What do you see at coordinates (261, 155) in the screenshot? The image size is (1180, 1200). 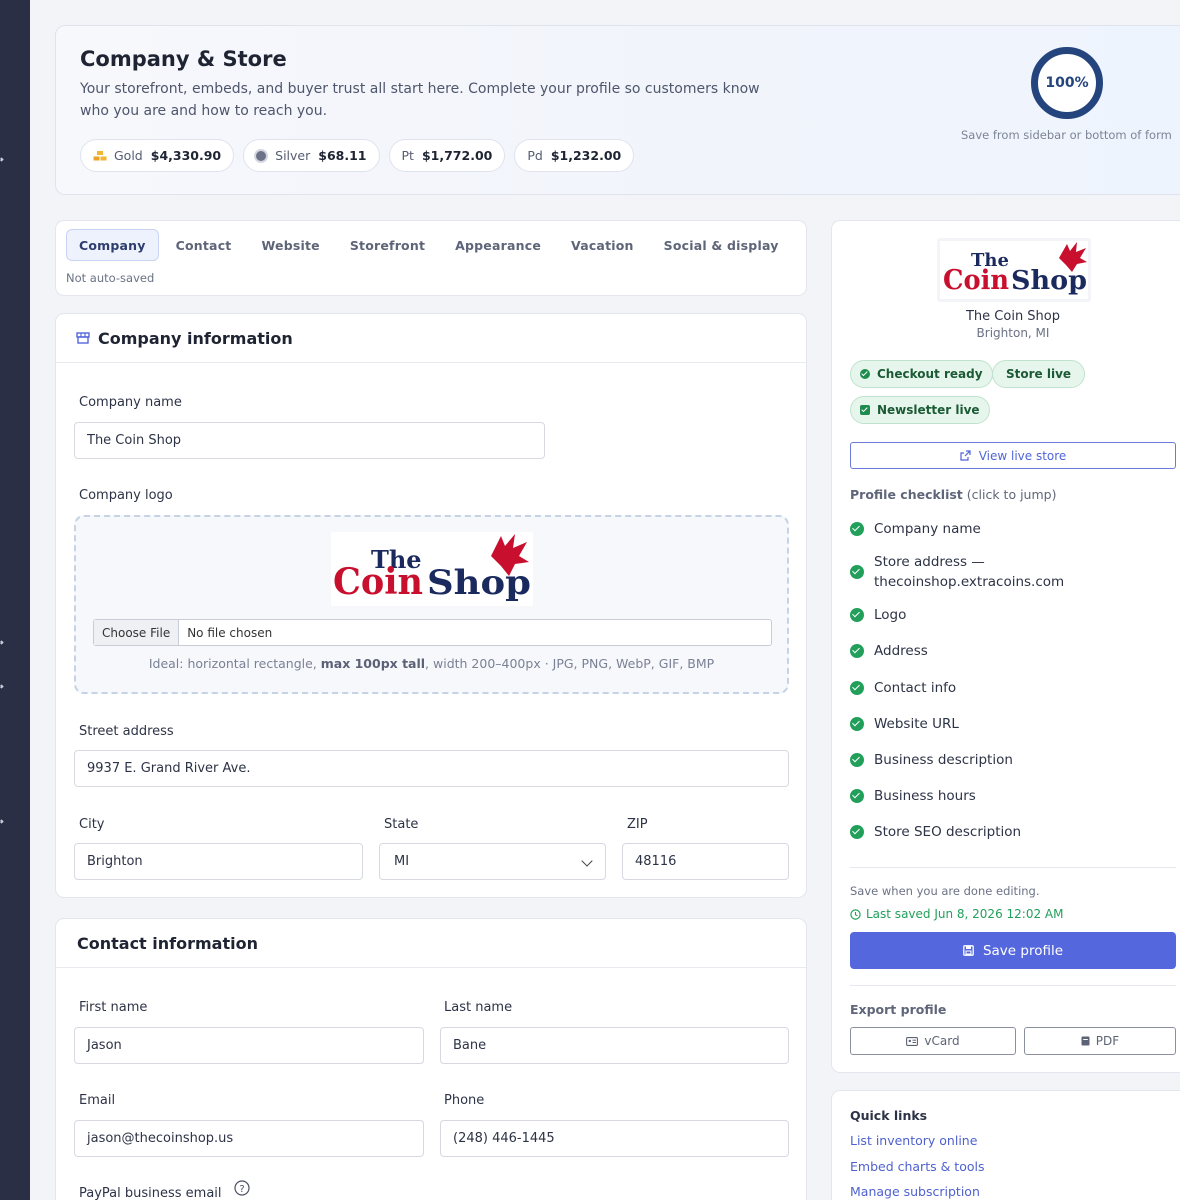 I see `silver-coin-icon` at bounding box center [261, 155].